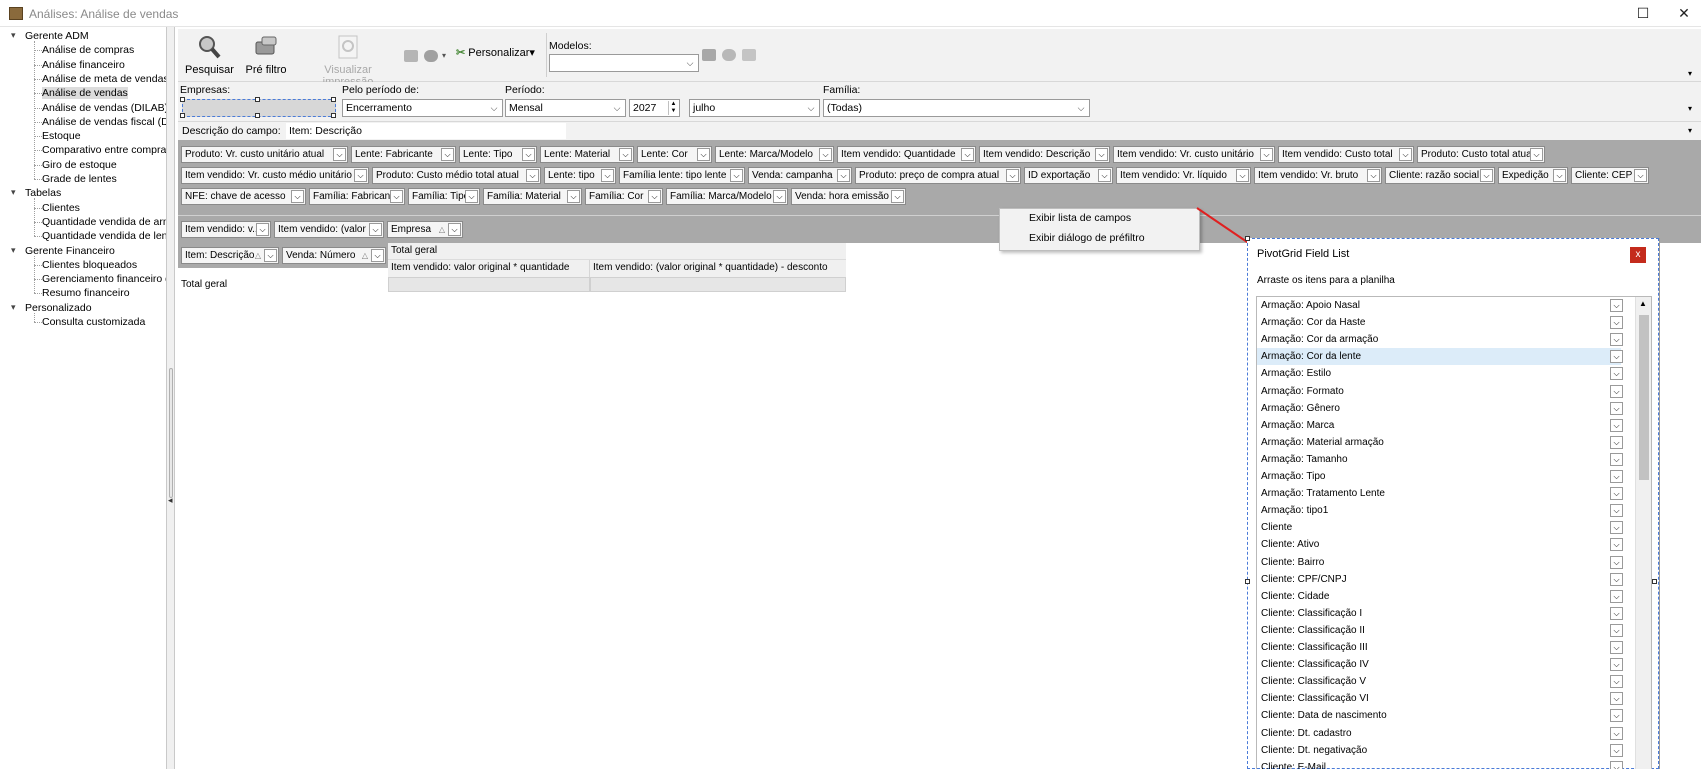  What do you see at coordinates (329, 229) in the screenshot?
I see `field-button: Item vendido: (valor o... ⌵` at bounding box center [329, 229].